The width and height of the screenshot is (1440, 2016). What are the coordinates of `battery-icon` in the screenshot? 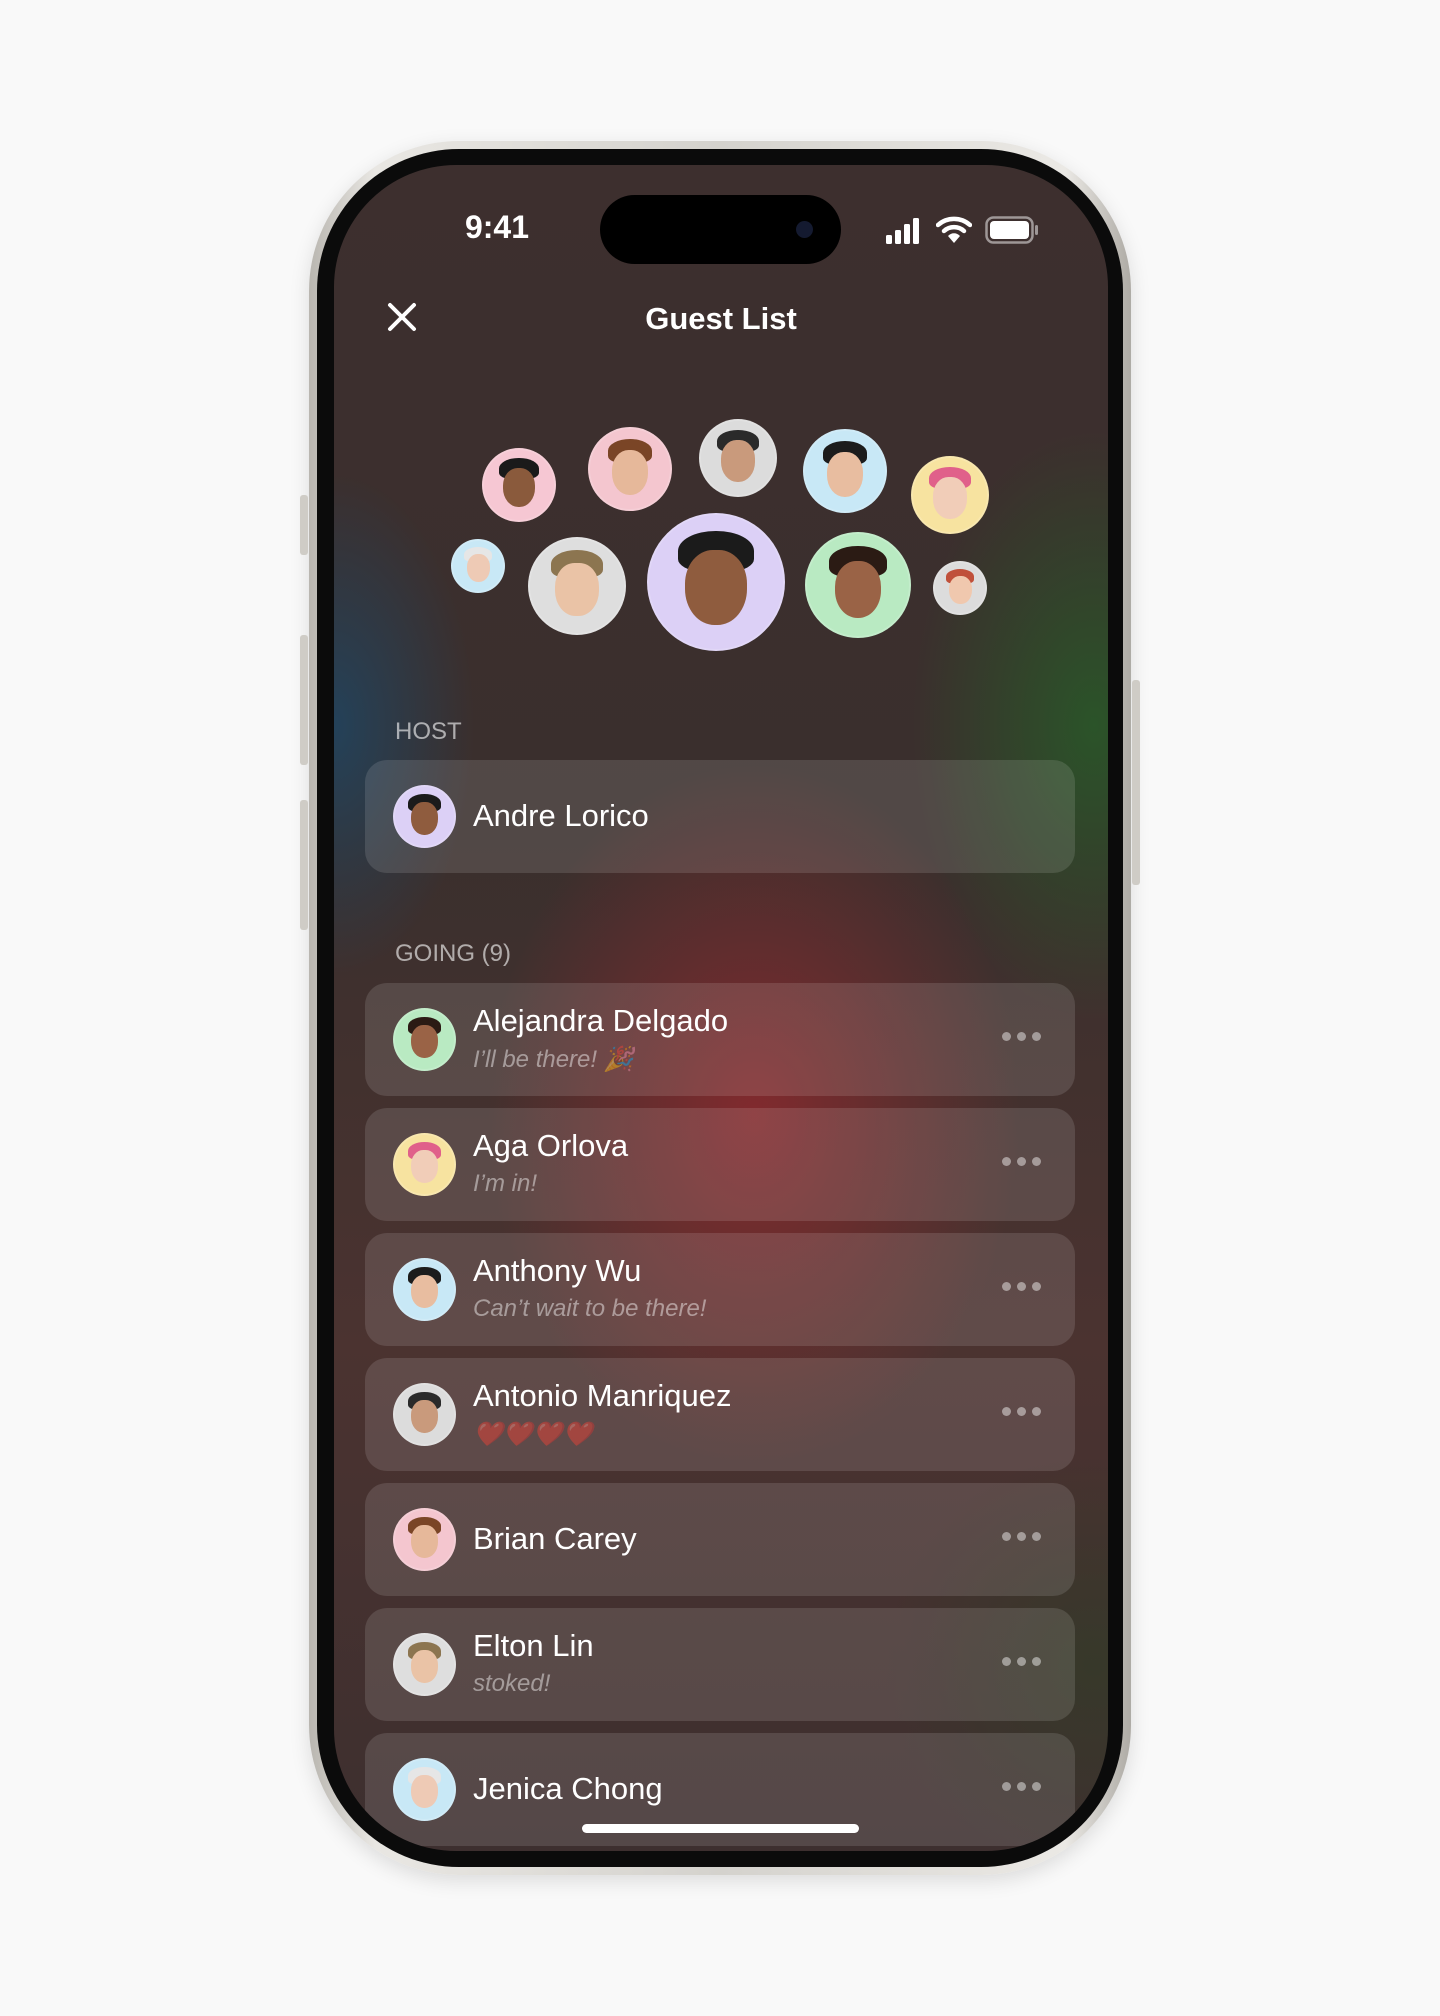 It's located at (1011, 230).